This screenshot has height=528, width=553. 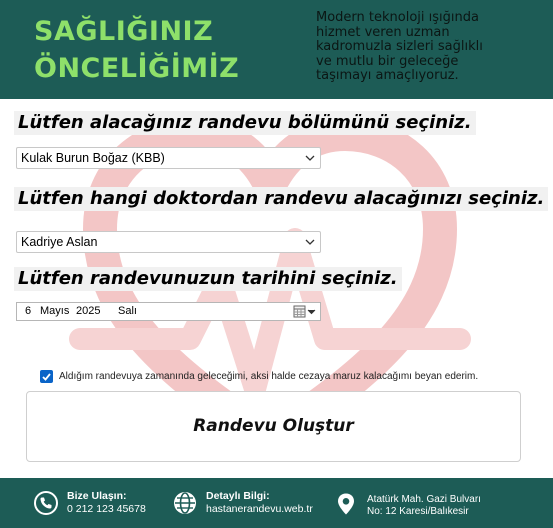 What do you see at coordinates (127, 311) in the screenshot?
I see `date-weekday: Salı` at bounding box center [127, 311].